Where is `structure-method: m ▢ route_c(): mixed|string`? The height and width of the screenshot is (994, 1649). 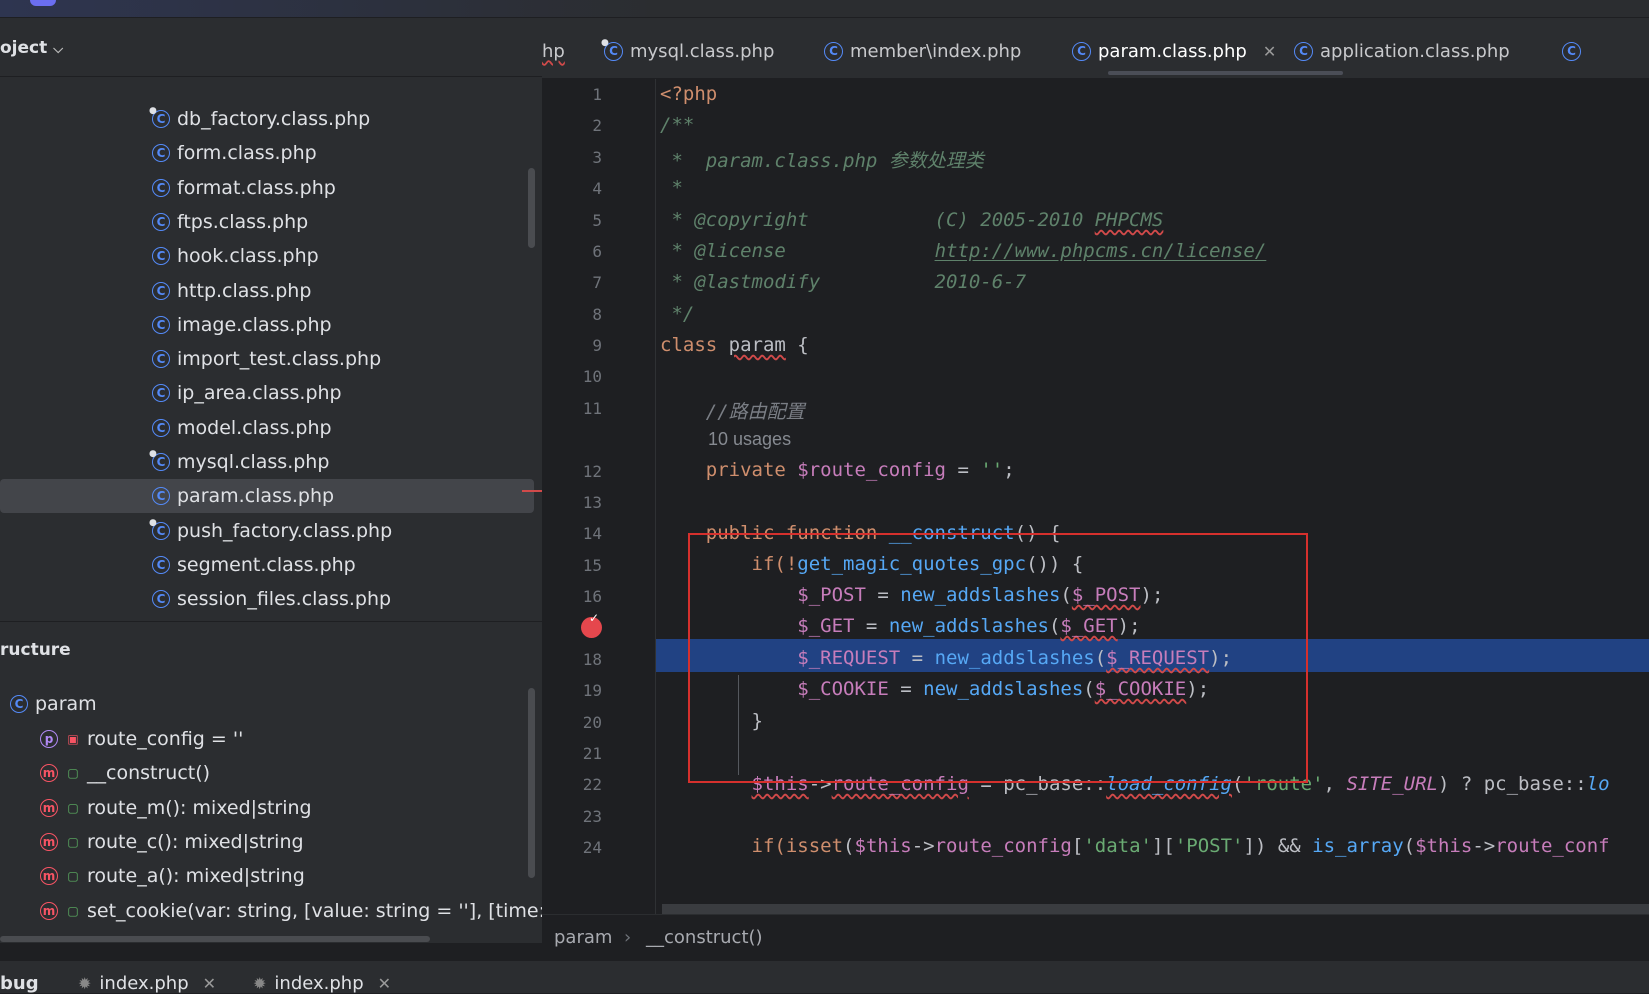
structure-method: m ▢ route_c(): mixed|string is located at coordinates (172, 842).